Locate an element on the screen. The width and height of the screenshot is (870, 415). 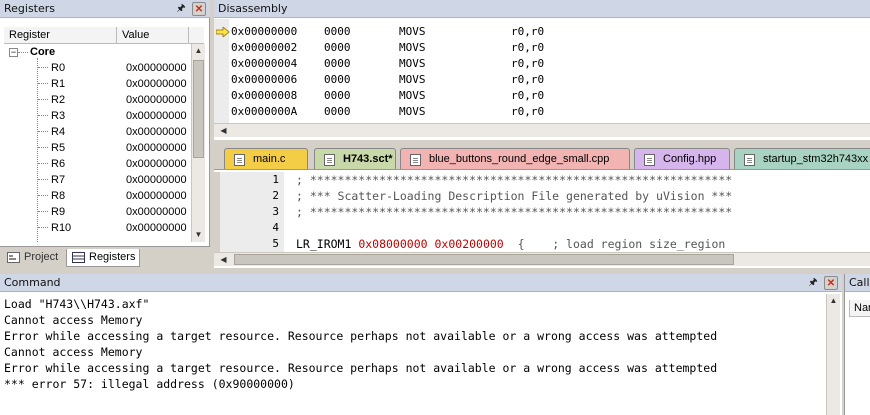
command-scrollbar: ▲ is located at coordinates (833, 354).